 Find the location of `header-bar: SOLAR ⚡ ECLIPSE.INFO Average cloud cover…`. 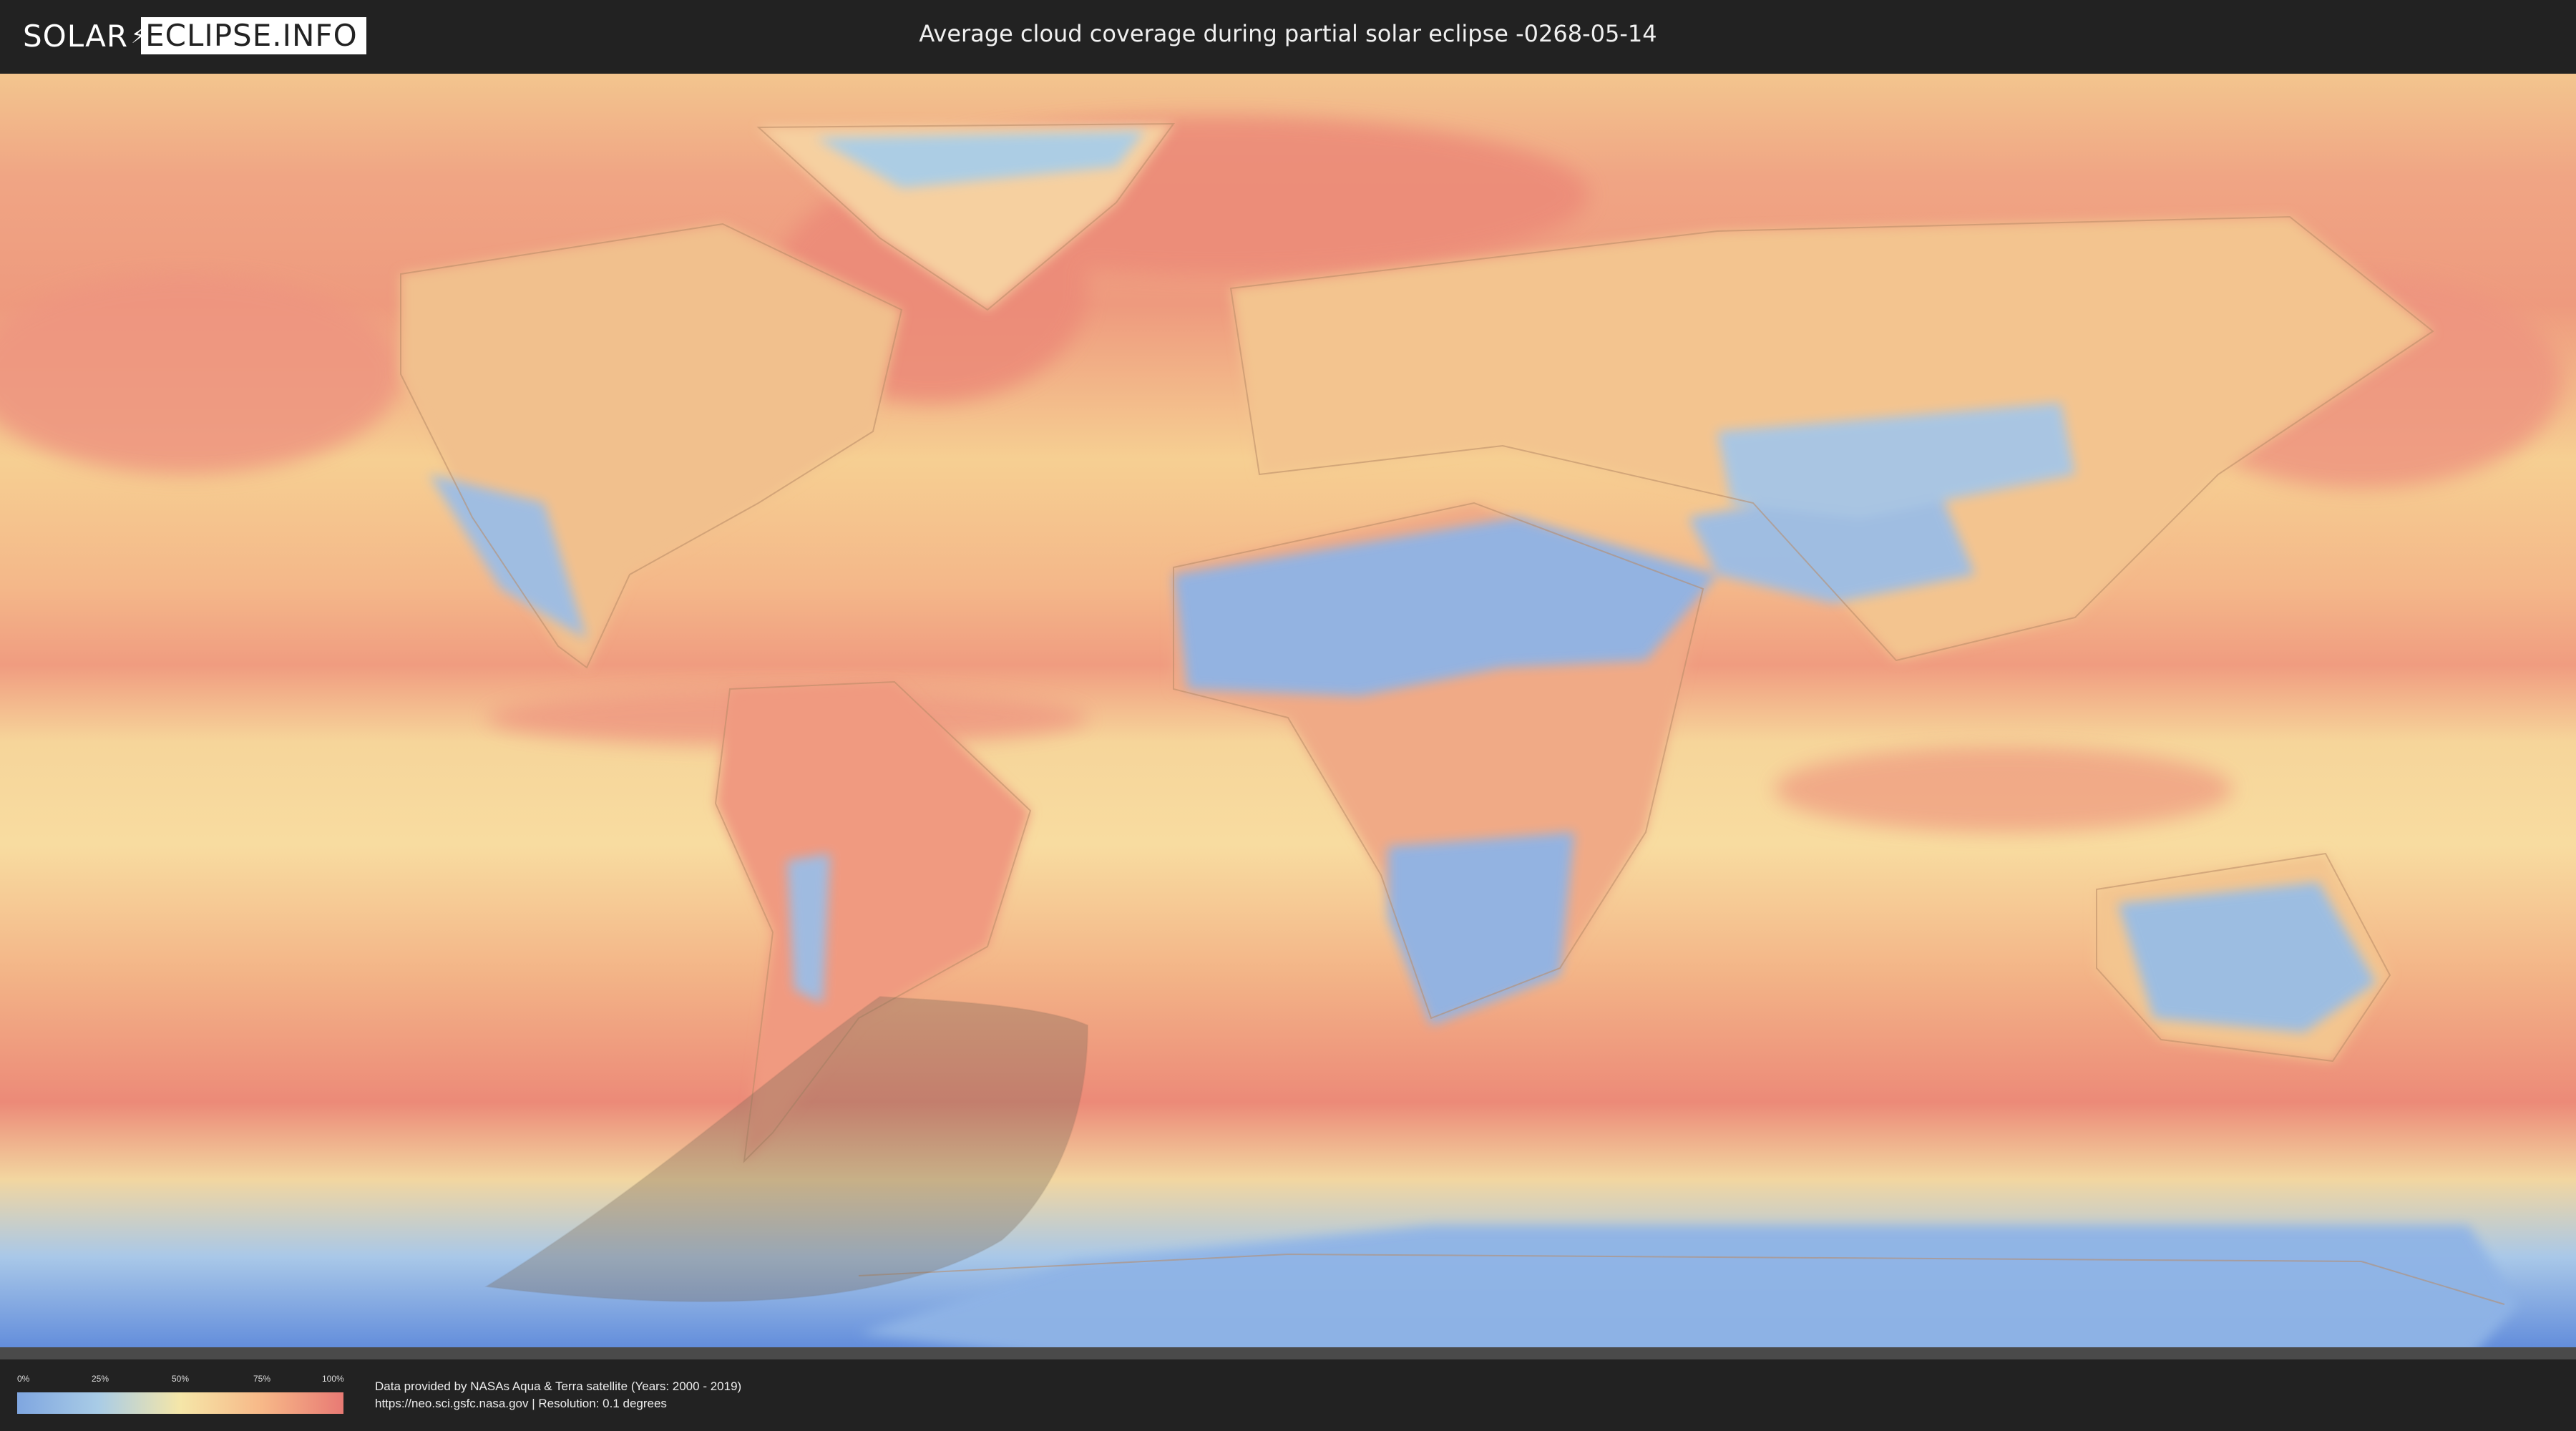

header-bar: SOLAR ⚡ ECLIPSE.INFO Average cloud cover… is located at coordinates (1288, 36).